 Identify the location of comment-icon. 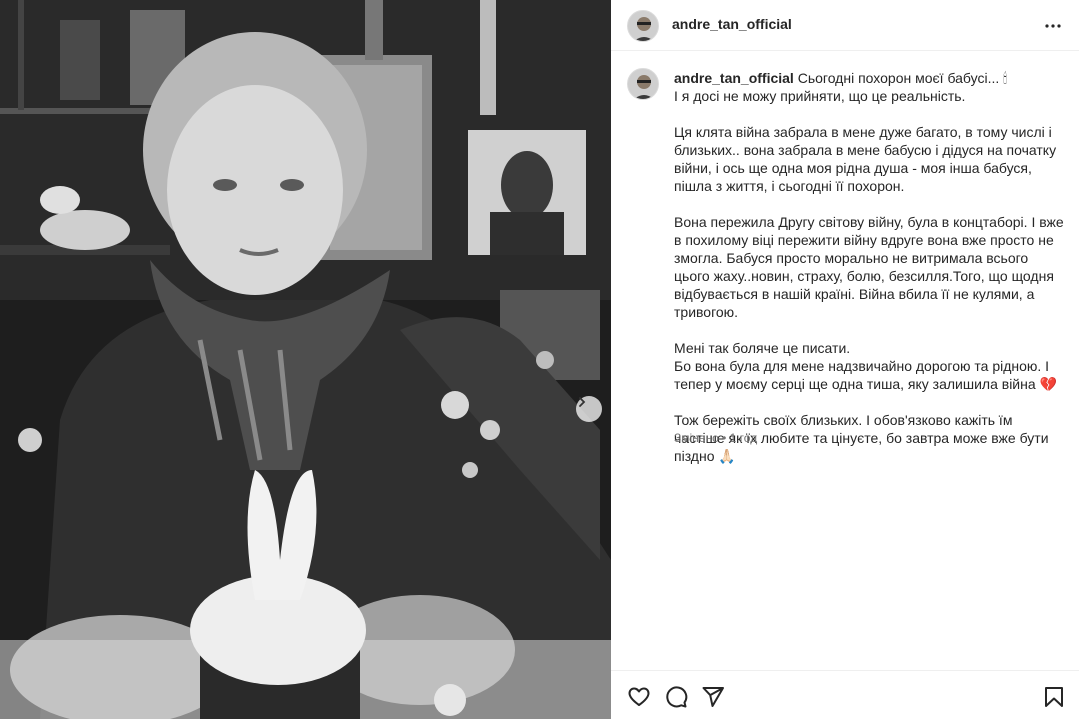
(677, 697).